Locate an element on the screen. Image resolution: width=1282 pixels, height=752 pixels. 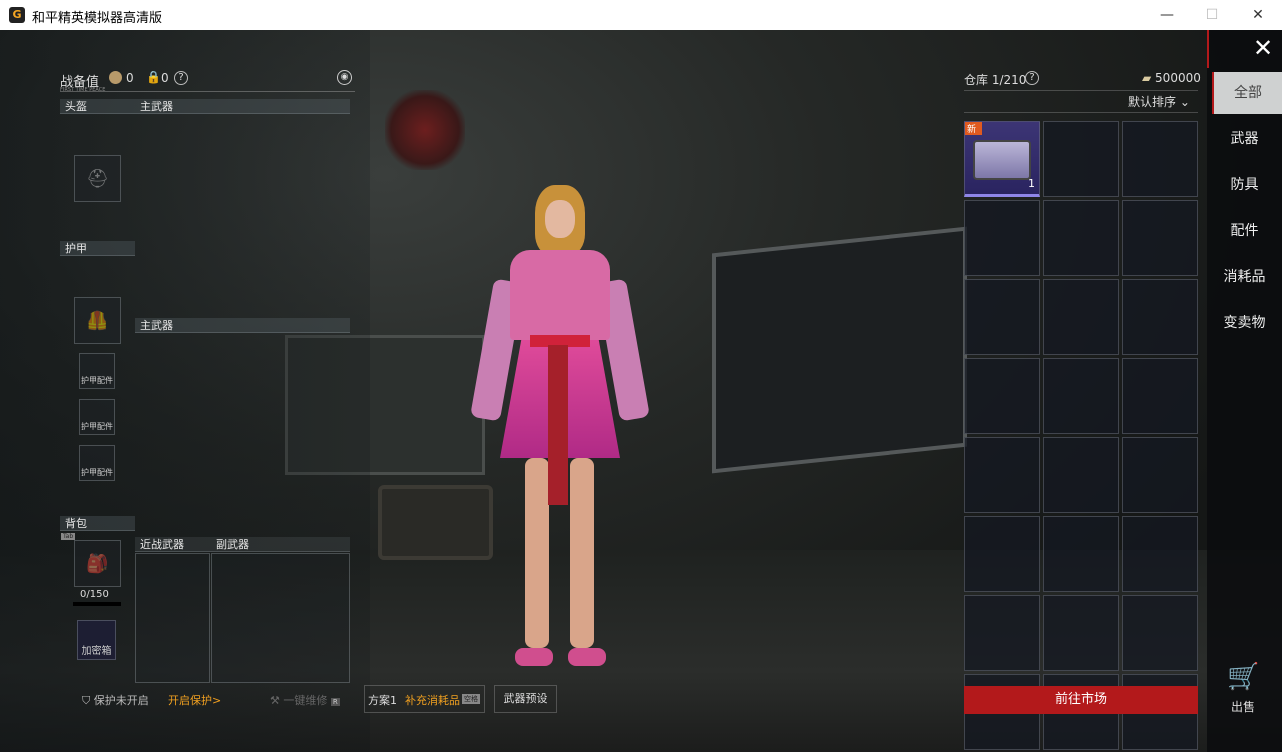
lock-value: 0 is located at coordinates (165, 78).